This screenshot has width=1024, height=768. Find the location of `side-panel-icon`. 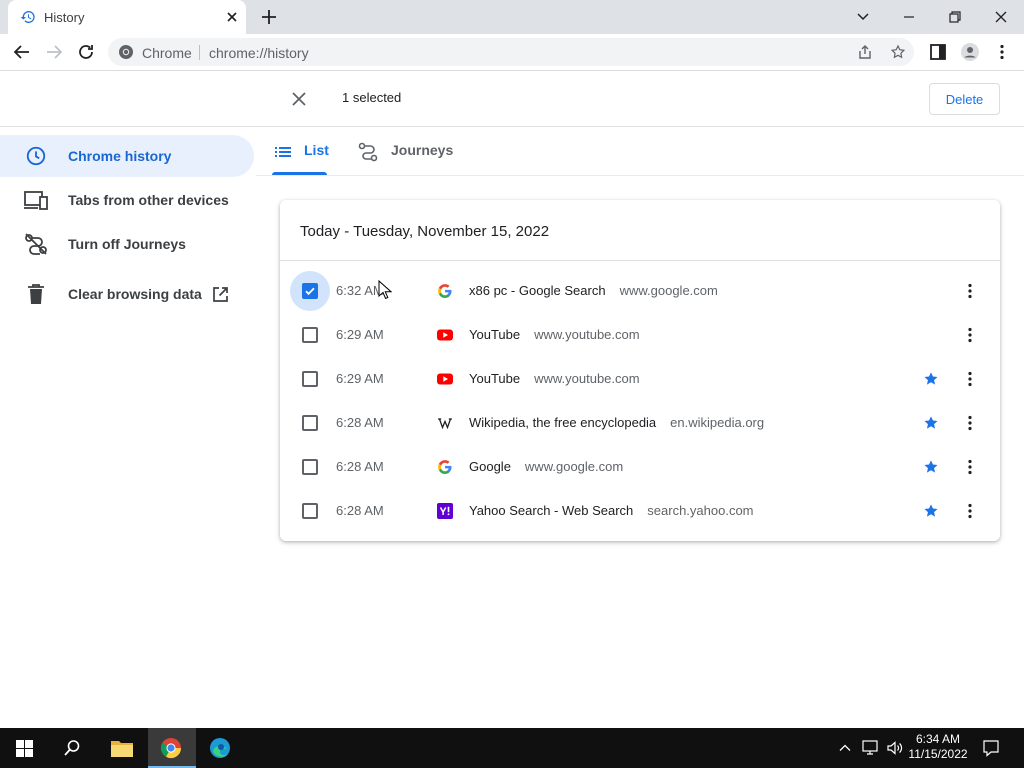

side-panel-icon is located at coordinates (938, 52).